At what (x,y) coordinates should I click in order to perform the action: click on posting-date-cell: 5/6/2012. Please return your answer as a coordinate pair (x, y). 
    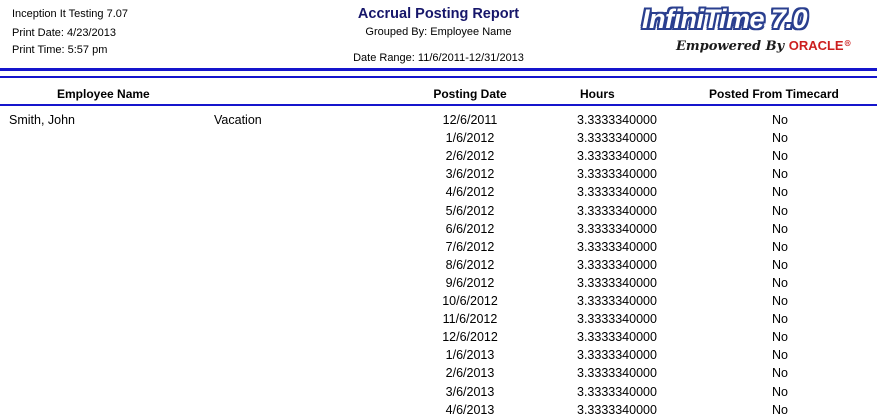
    Looking at the image, I should click on (470, 210).